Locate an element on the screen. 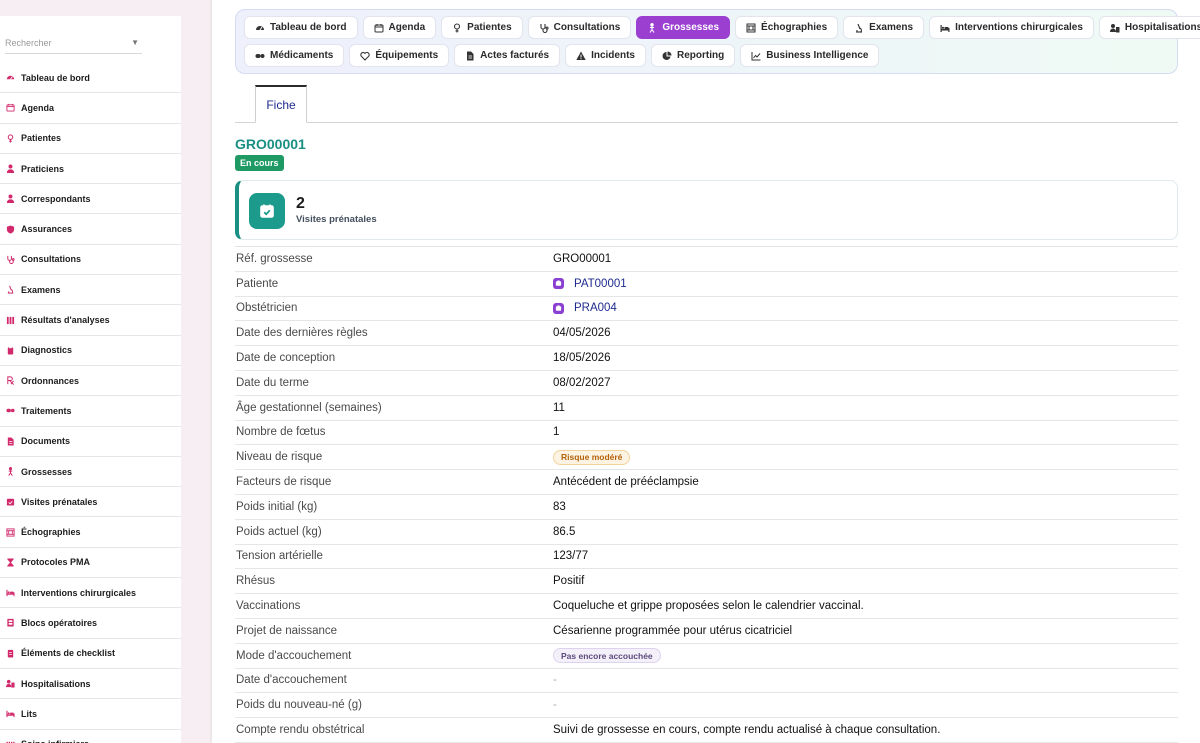  sidebar-item-ordonnances: Ordonnances is located at coordinates (90, 381).